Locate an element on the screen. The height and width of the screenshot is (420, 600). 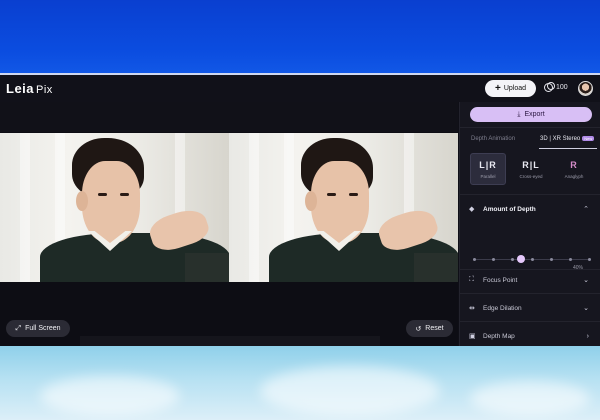
stereo-right-image is located at coordinates (343, 207).